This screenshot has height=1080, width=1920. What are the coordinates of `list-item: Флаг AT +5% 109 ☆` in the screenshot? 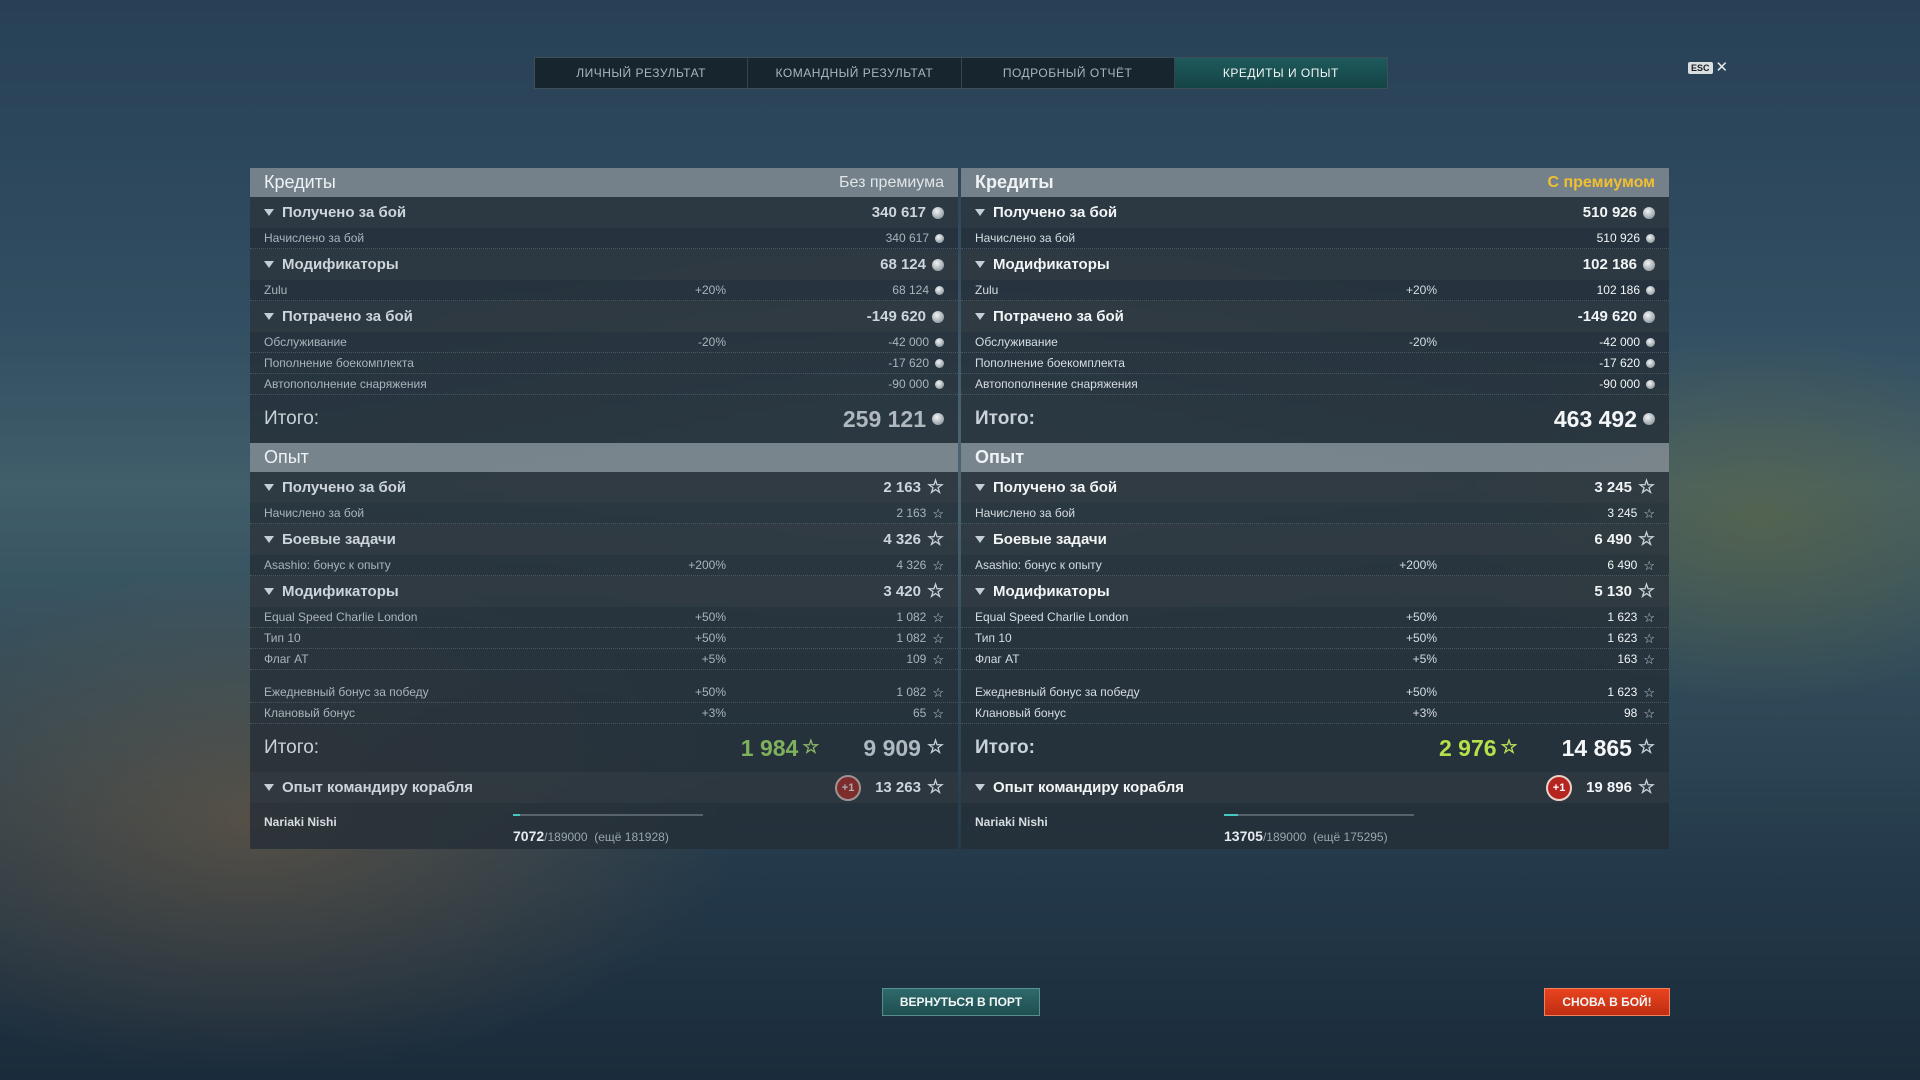 It's located at (604, 659).